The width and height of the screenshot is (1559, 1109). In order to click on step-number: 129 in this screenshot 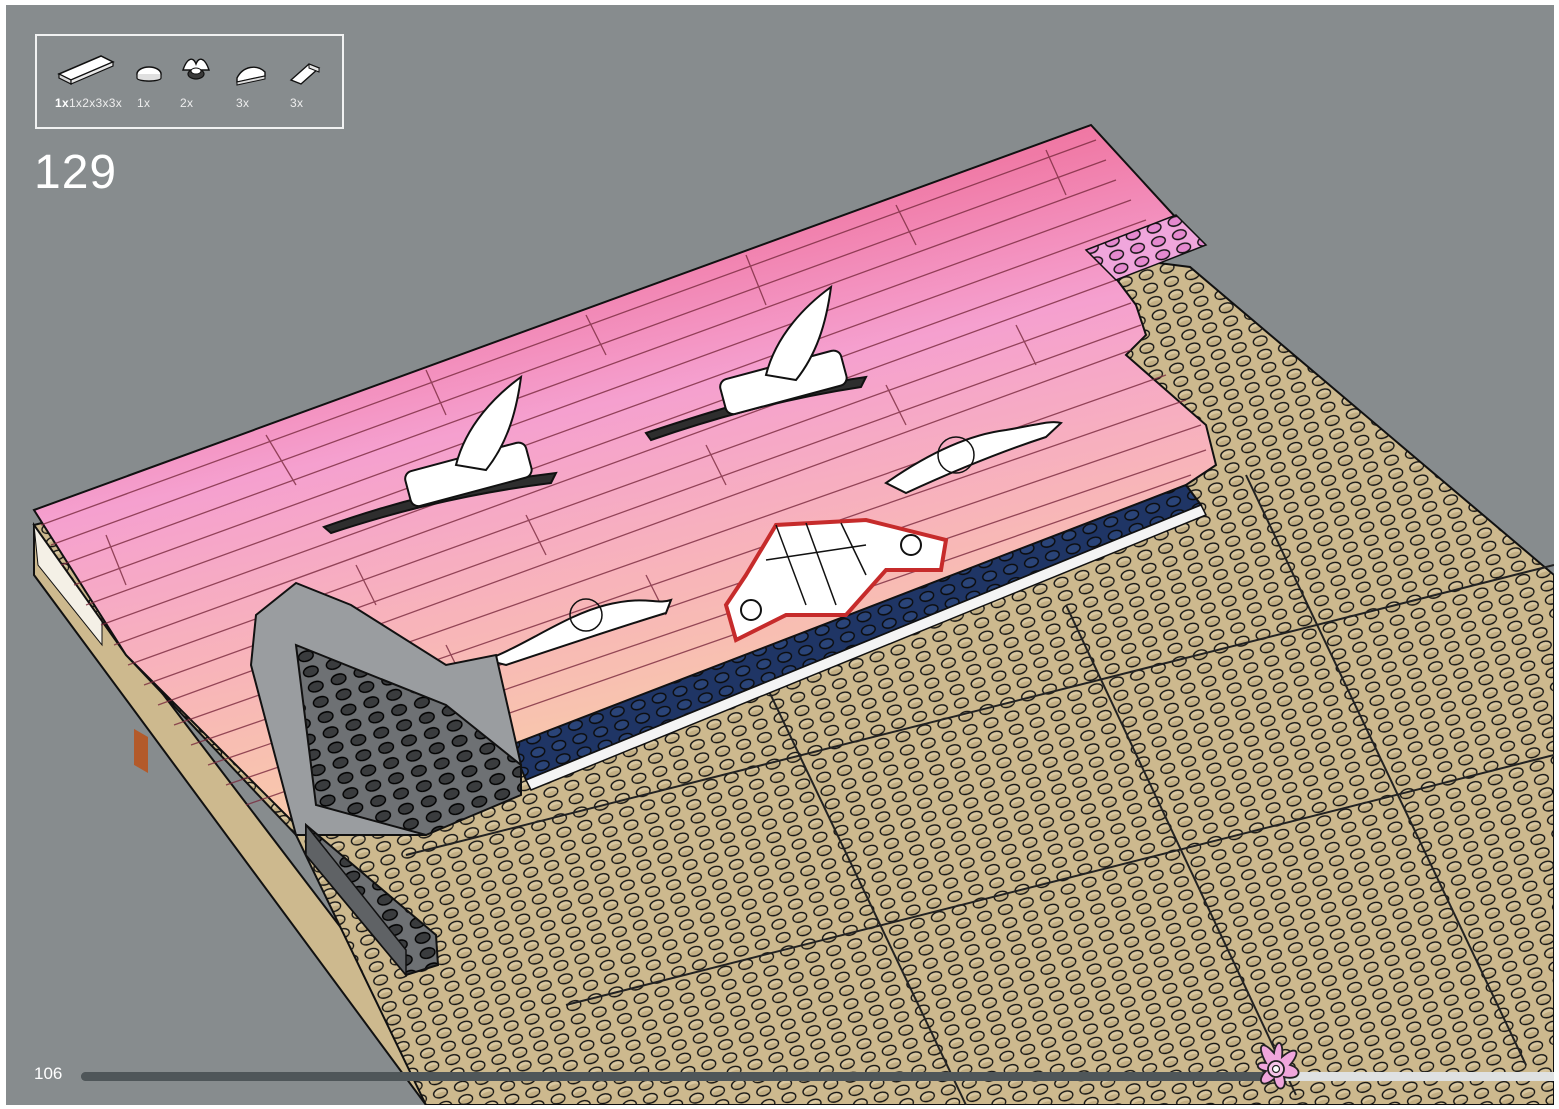, I will do `click(76, 172)`.